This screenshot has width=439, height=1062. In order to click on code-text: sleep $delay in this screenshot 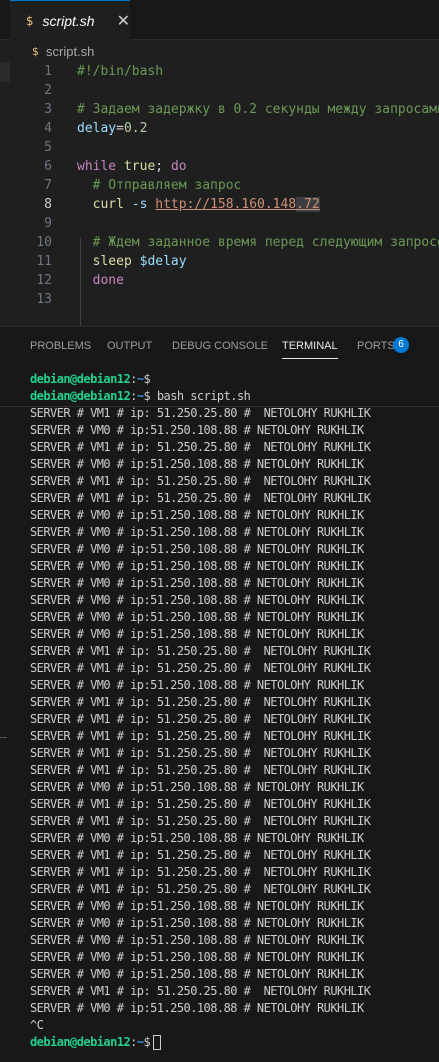, I will do `click(132, 261)`.